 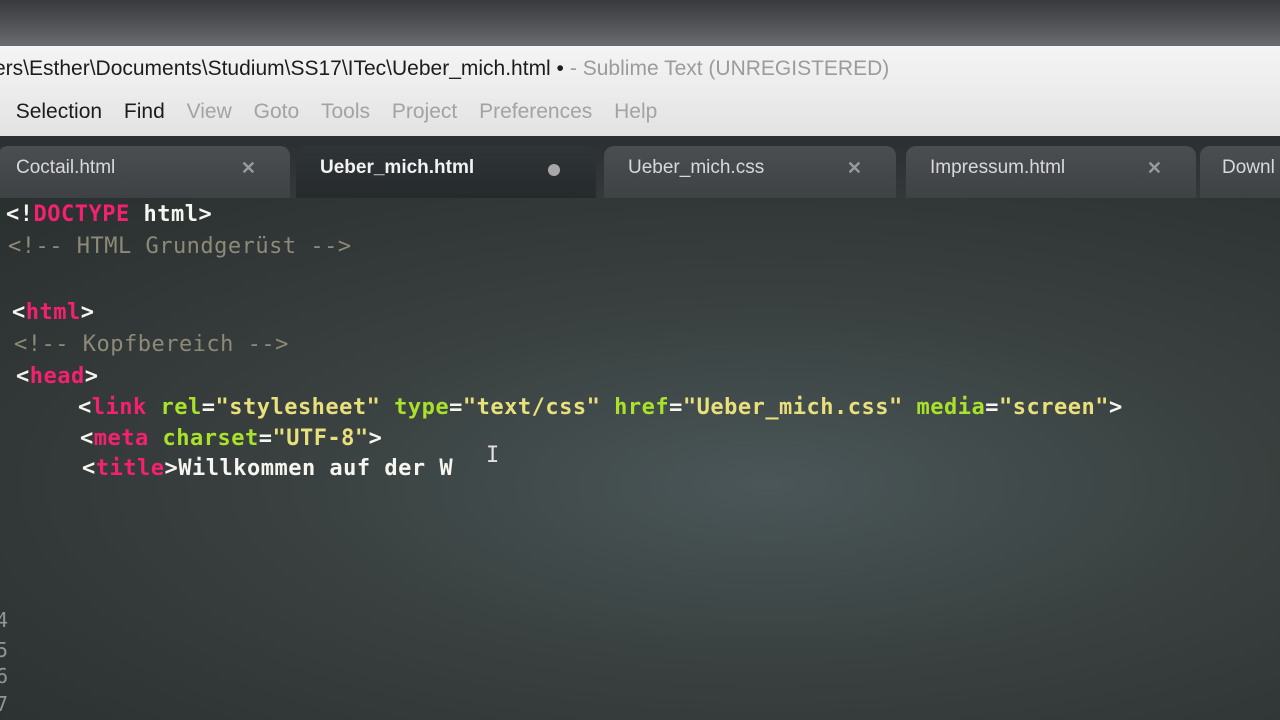 What do you see at coordinates (397, 167) in the screenshot?
I see `tab-label: Ueber_mich.html` at bounding box center [397, 167].